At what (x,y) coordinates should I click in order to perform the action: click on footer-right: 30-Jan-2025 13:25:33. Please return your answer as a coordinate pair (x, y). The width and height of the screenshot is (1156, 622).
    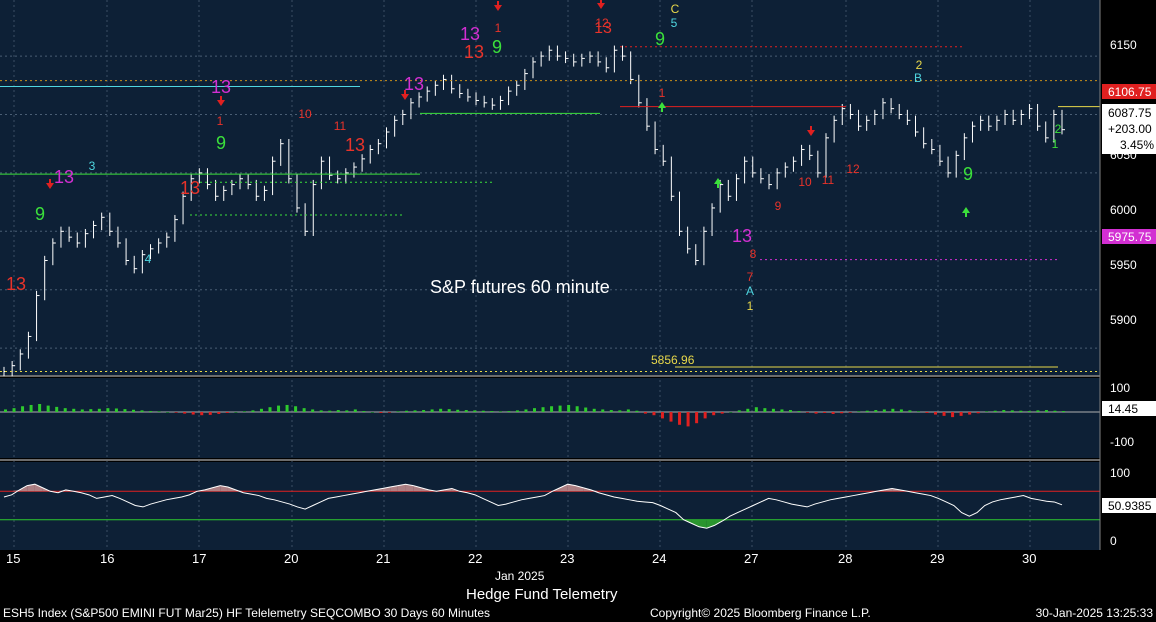
    Looking at the image, I should click on (1095, 613).